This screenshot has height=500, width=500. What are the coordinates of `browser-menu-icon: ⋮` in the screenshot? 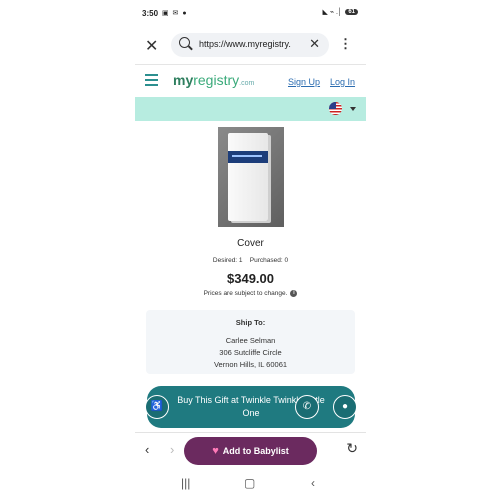 It's located at (345, 44).